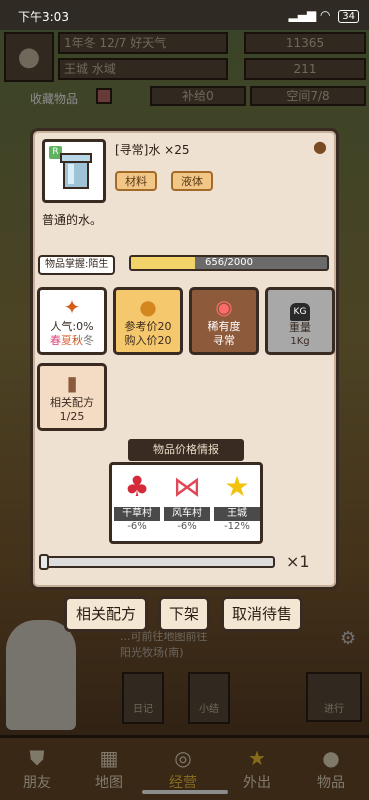 The width and height of the screenshot is (369, 800). I want to click on item-thumbnail: R, so click(74, 171).